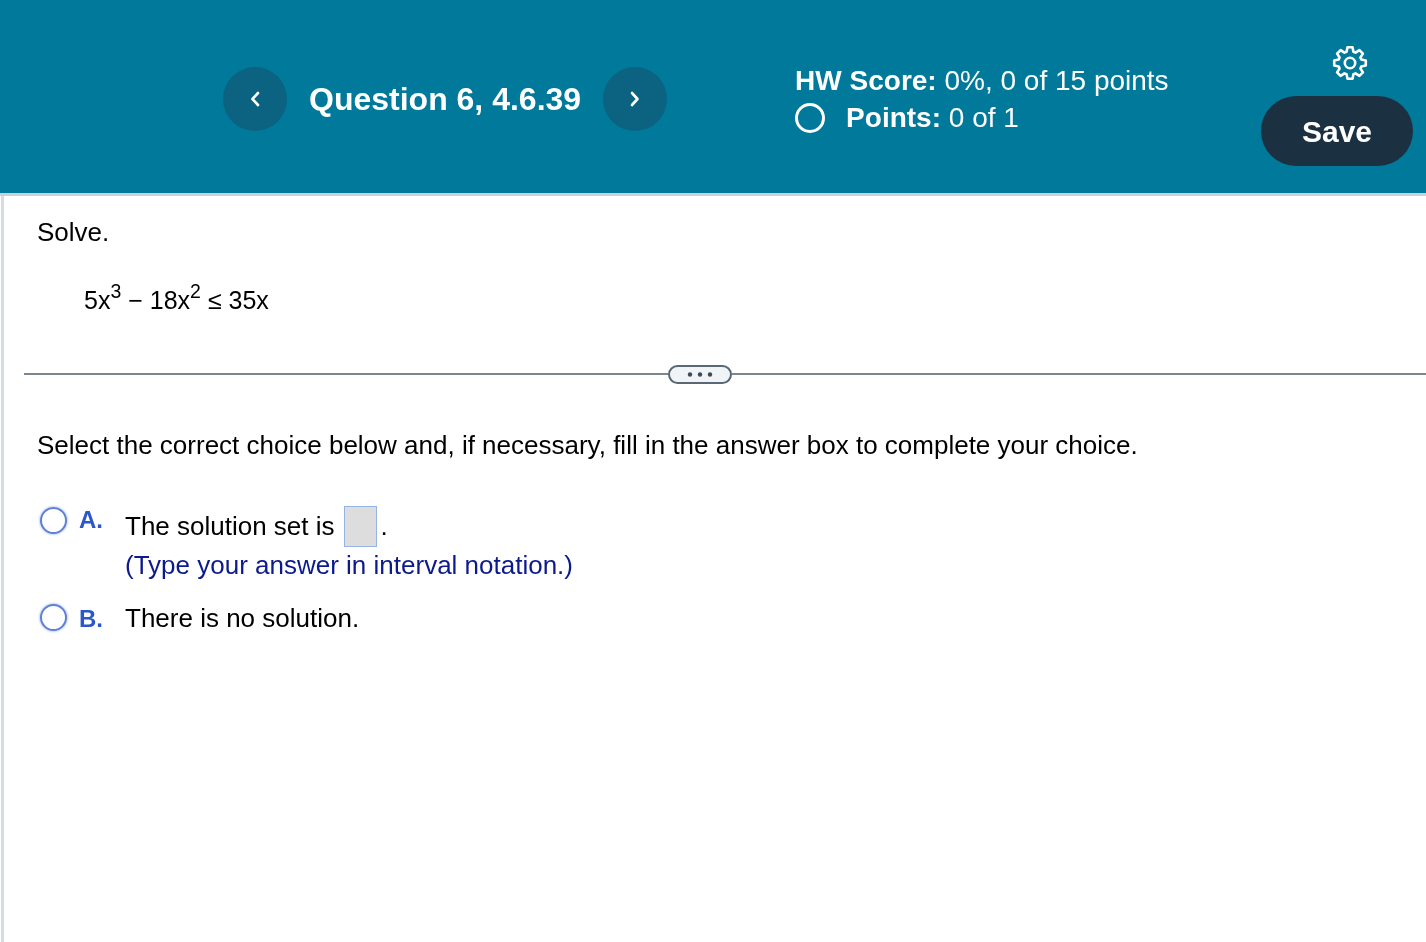 The width and height of the screenshot is (1426, 942). Describe the element at coordinates (349, 565) in the screenshot. I see `hint-text: (Type your answer in interval notation.)` at that location.